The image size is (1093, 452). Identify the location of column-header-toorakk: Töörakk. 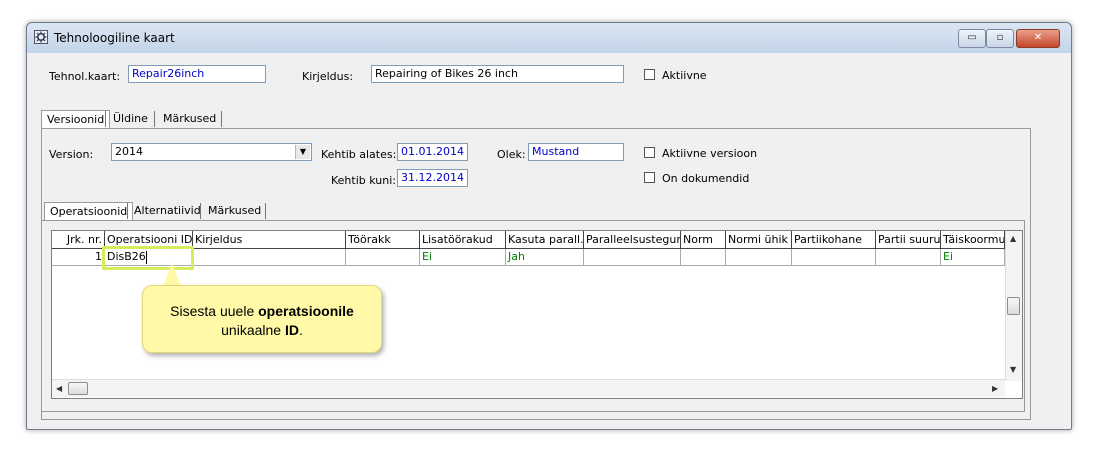
(383, 240).